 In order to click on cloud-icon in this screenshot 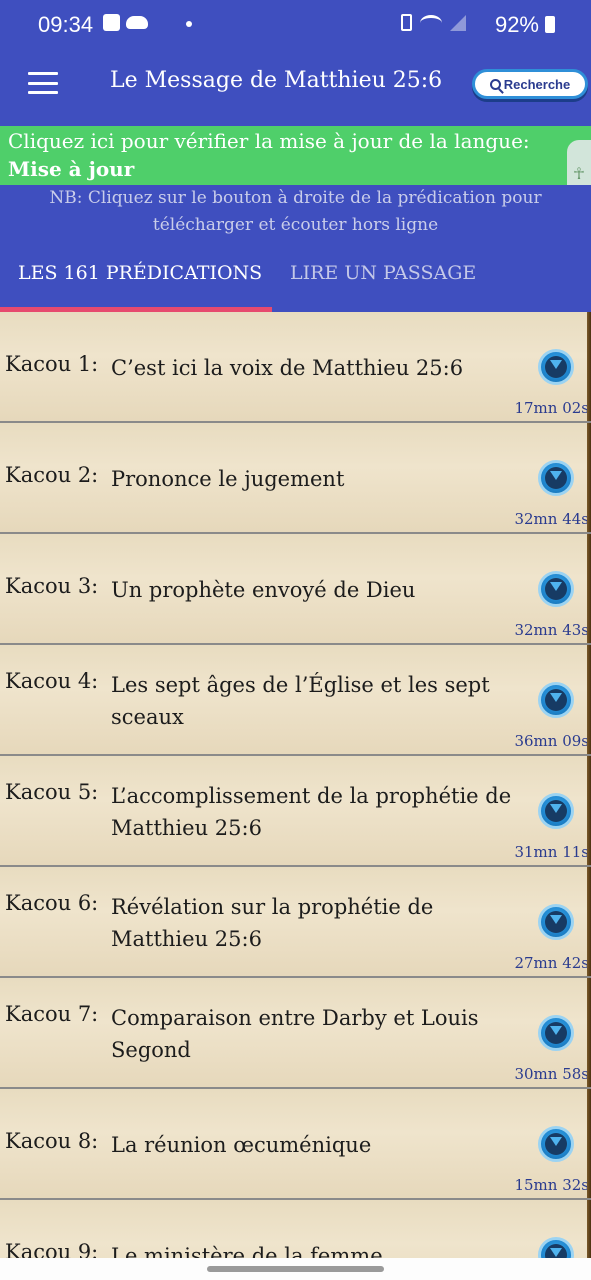, I will do `click(137, 22)`.